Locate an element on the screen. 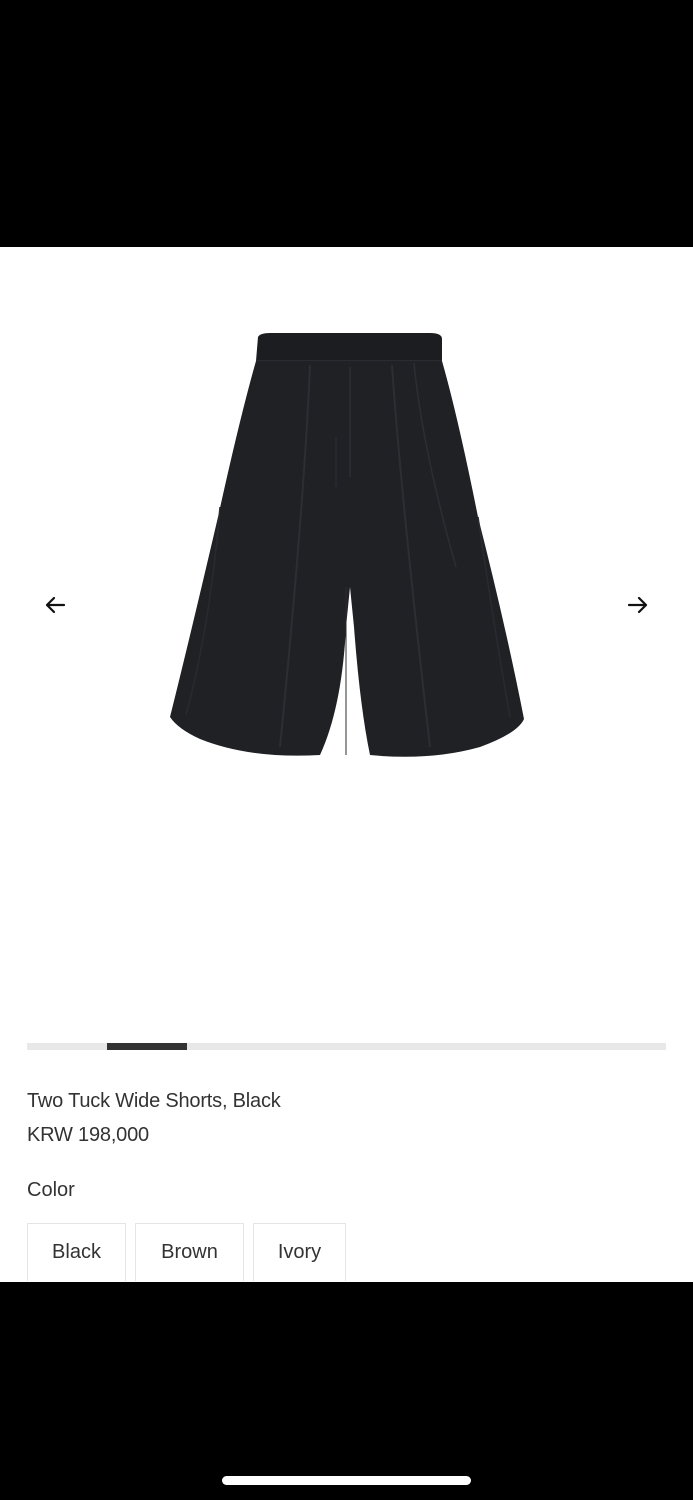 The width and height of the screenshot is (693, 1500). color-option-ivory: Ivory is located at coordinates (299, 1252).